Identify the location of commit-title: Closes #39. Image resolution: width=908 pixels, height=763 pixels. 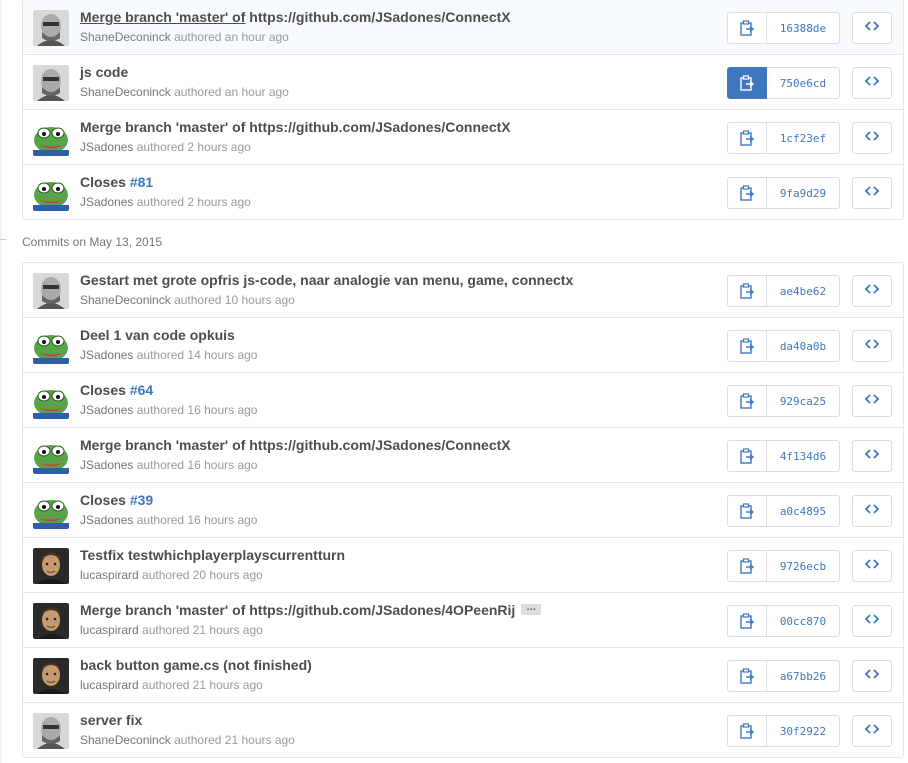
(116, 500).